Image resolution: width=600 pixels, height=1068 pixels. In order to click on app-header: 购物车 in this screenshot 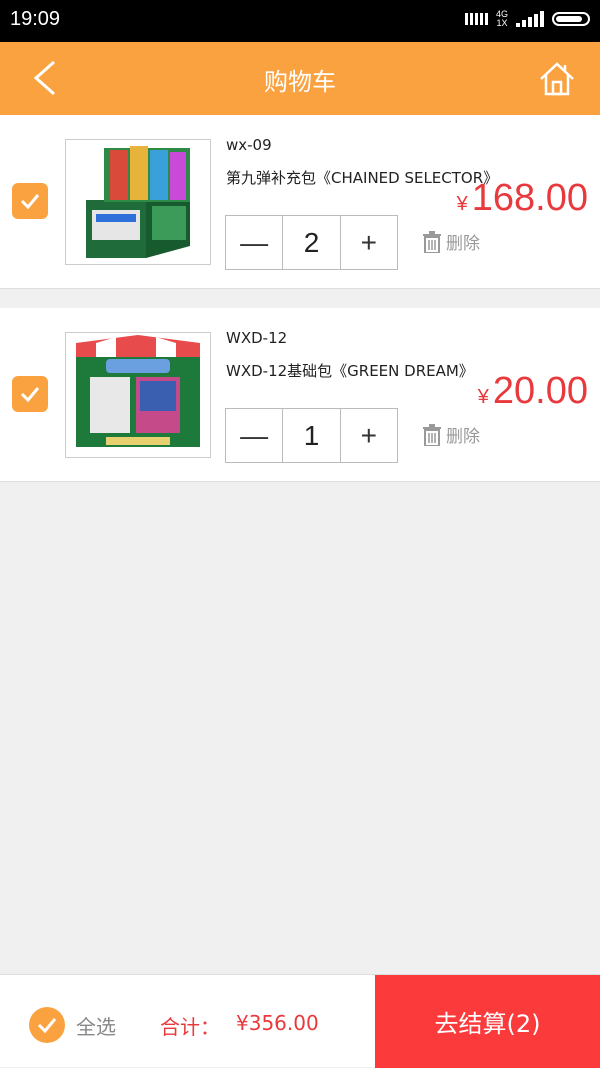, I will do `click(300, 78)`.